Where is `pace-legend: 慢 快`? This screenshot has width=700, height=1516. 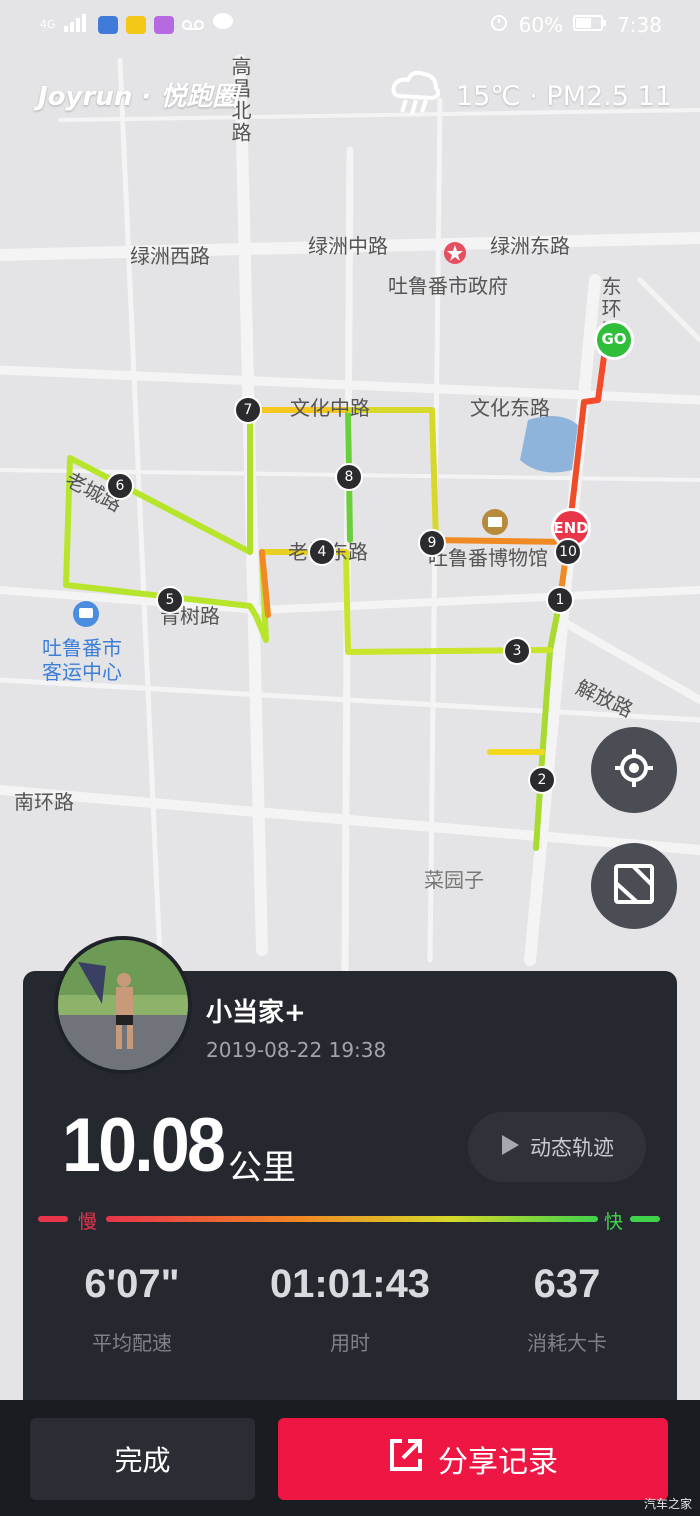
pace-legend: 慢 快 is located at coordinates (350, 1219).